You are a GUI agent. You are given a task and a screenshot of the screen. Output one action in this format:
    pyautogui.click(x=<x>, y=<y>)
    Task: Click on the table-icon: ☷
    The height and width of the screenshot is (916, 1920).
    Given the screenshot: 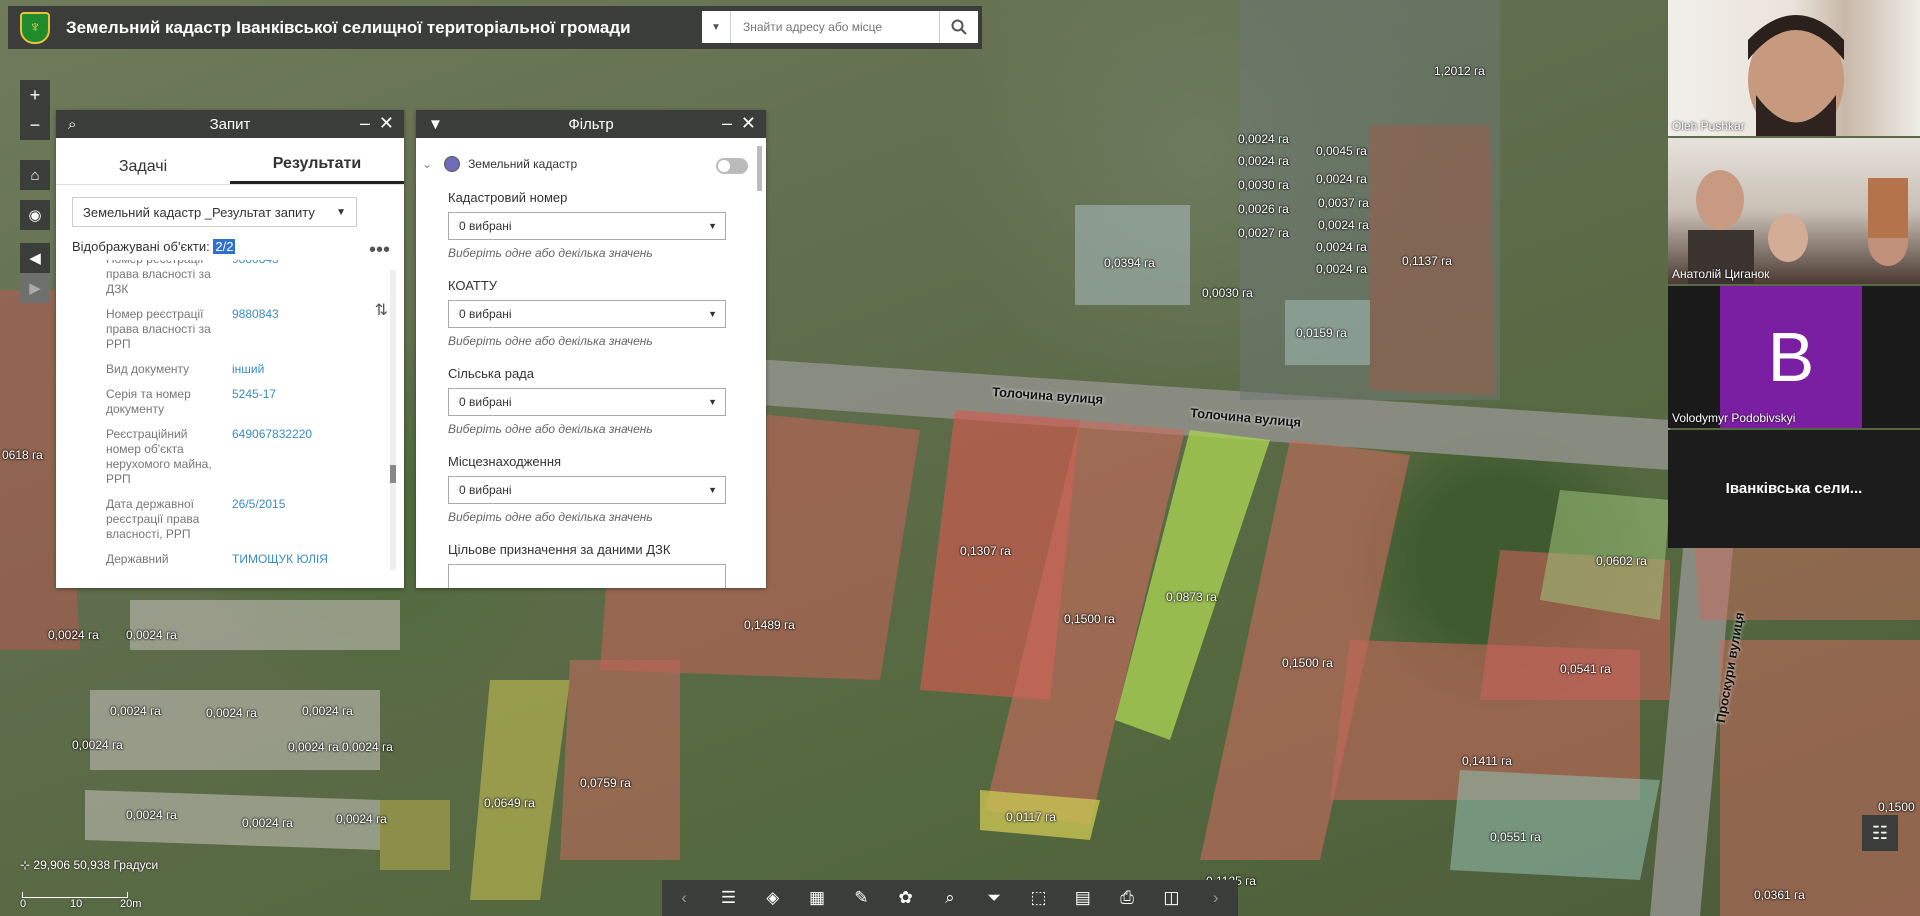 What is the action you would take?
    pyautogui.click(x=1880, y=832)
    